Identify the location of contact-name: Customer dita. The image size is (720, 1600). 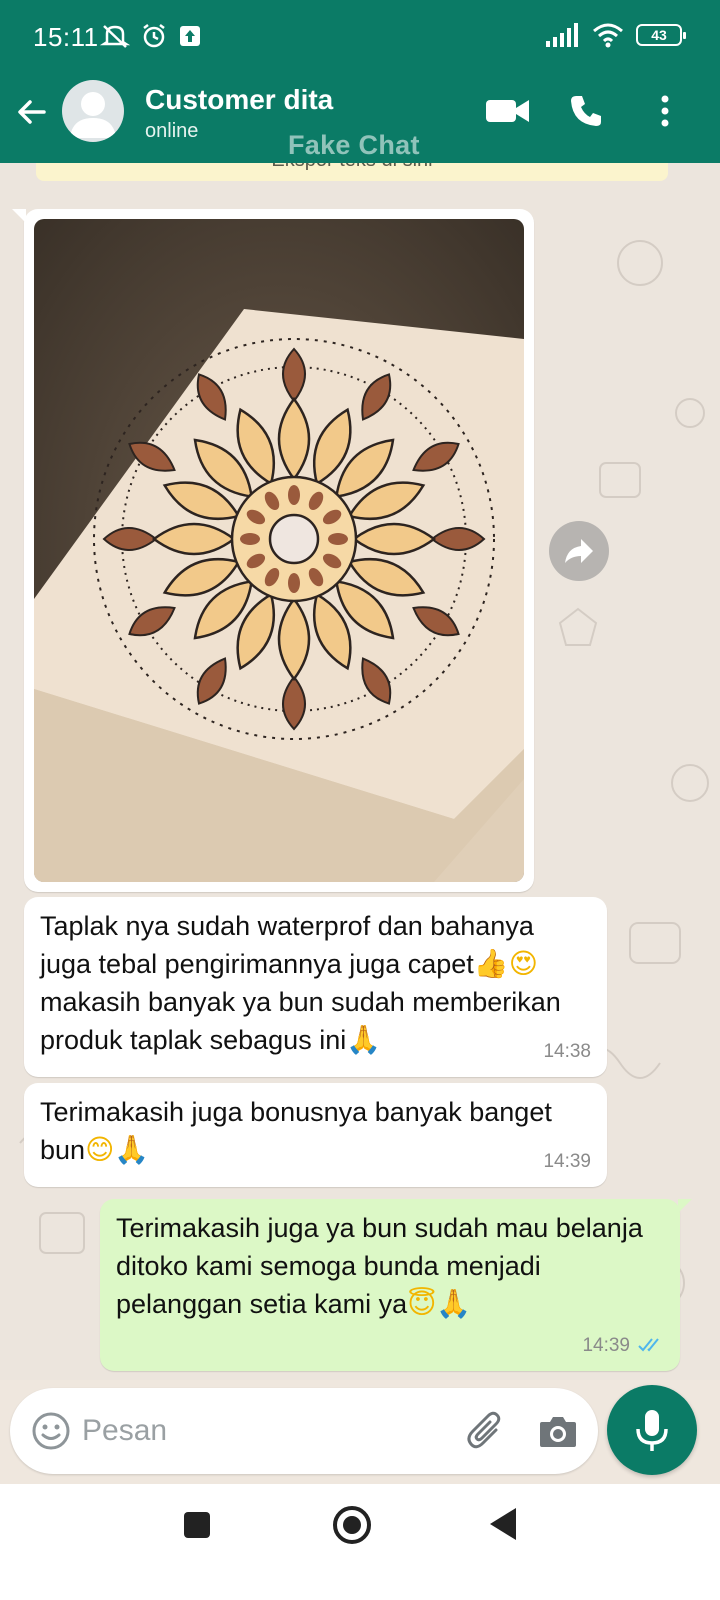
(239, 100).